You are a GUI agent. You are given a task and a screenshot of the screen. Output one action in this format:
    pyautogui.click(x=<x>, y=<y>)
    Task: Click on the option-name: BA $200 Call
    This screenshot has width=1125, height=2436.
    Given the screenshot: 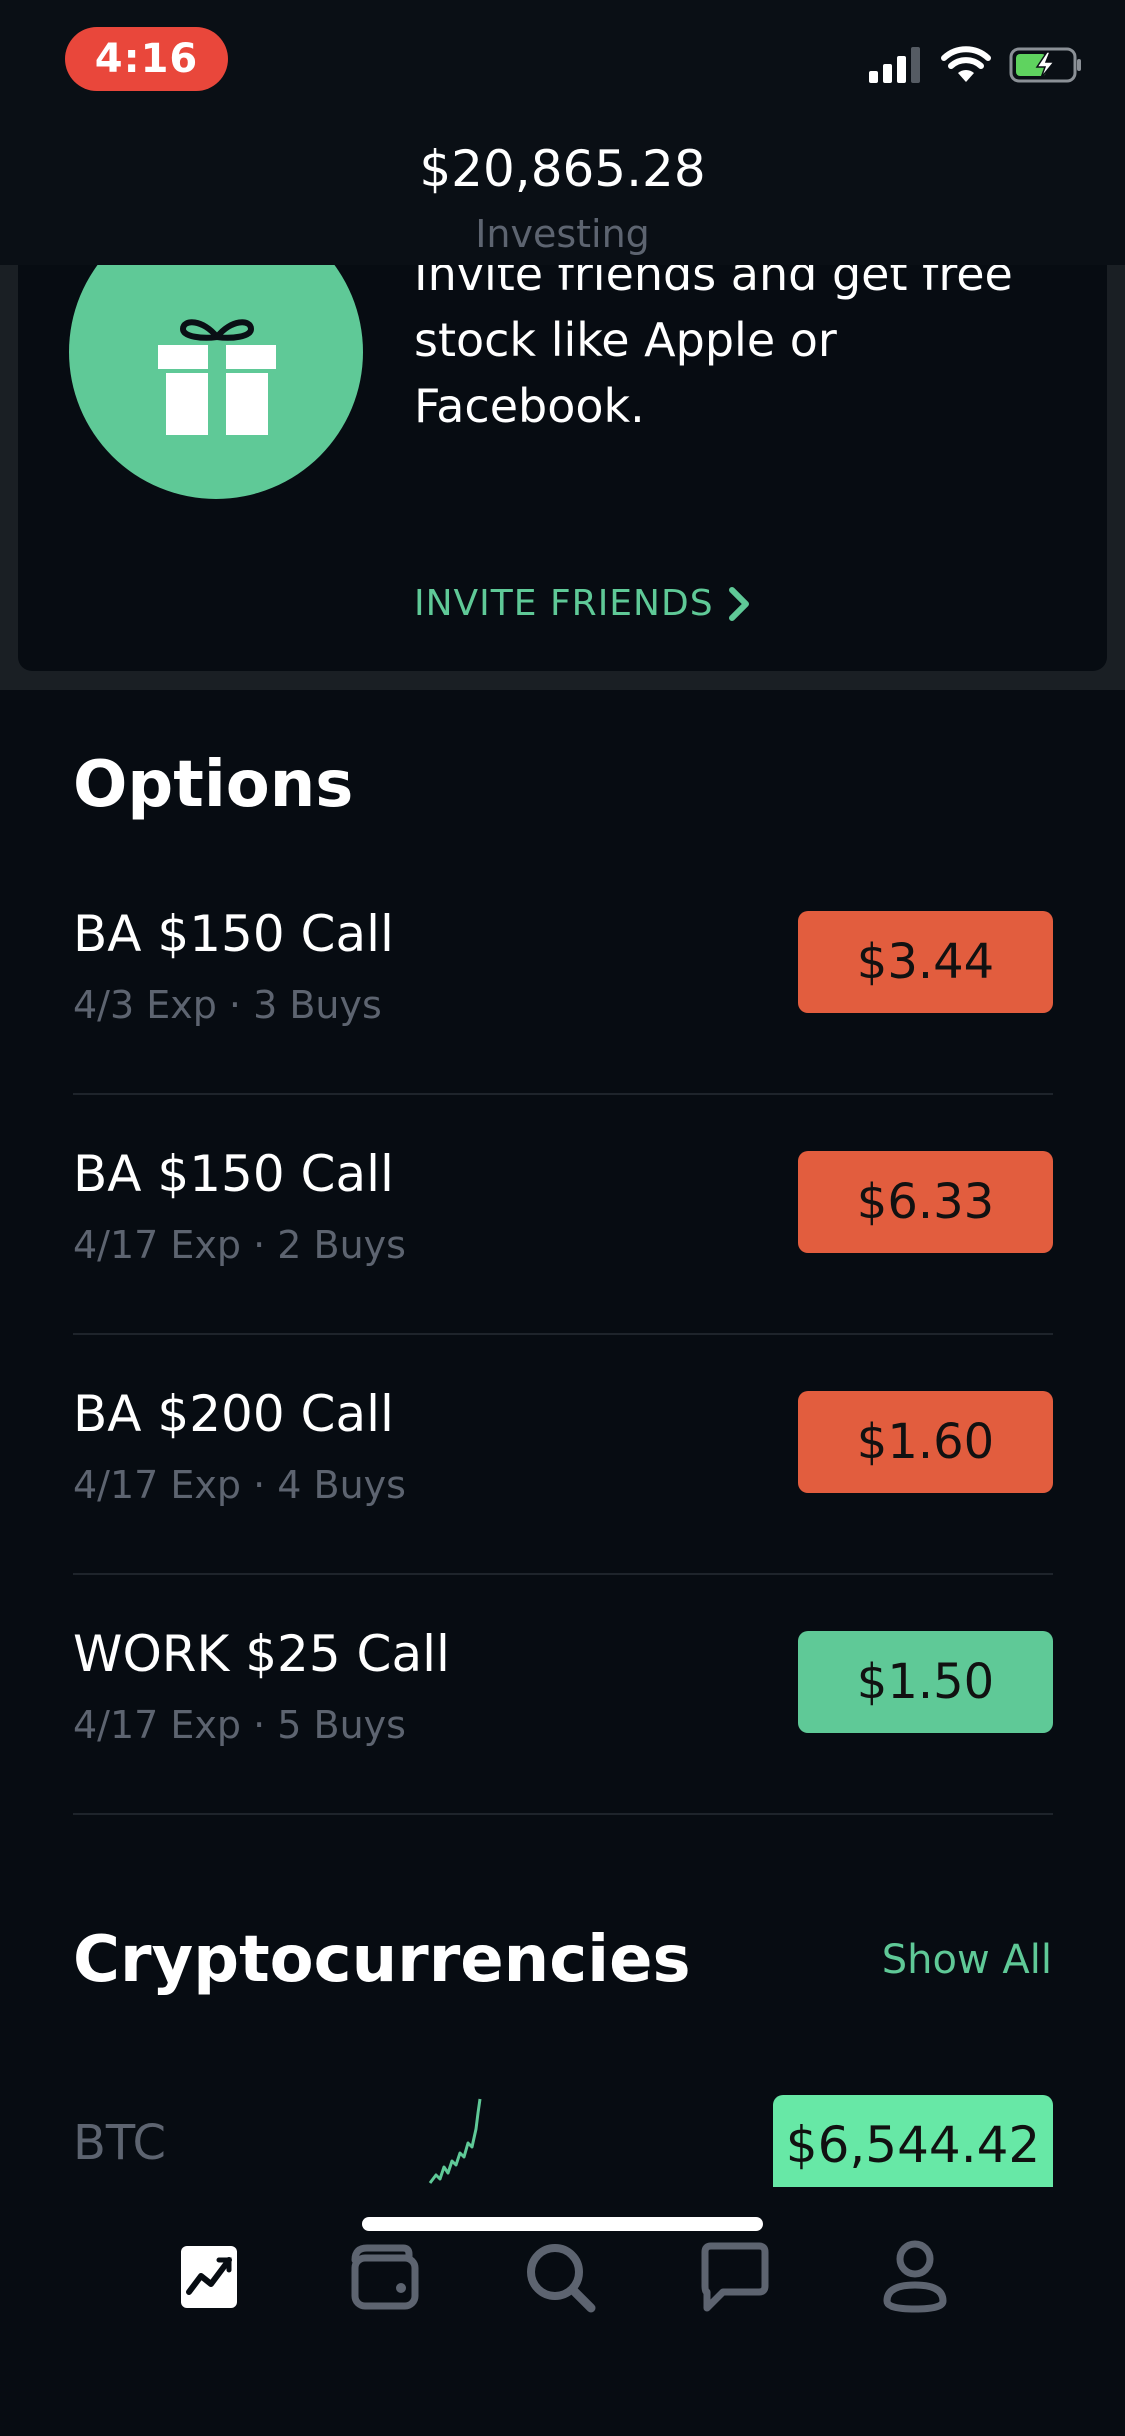 What is the action you would take?
    pyautogui.click(x=233, y=1414)
    